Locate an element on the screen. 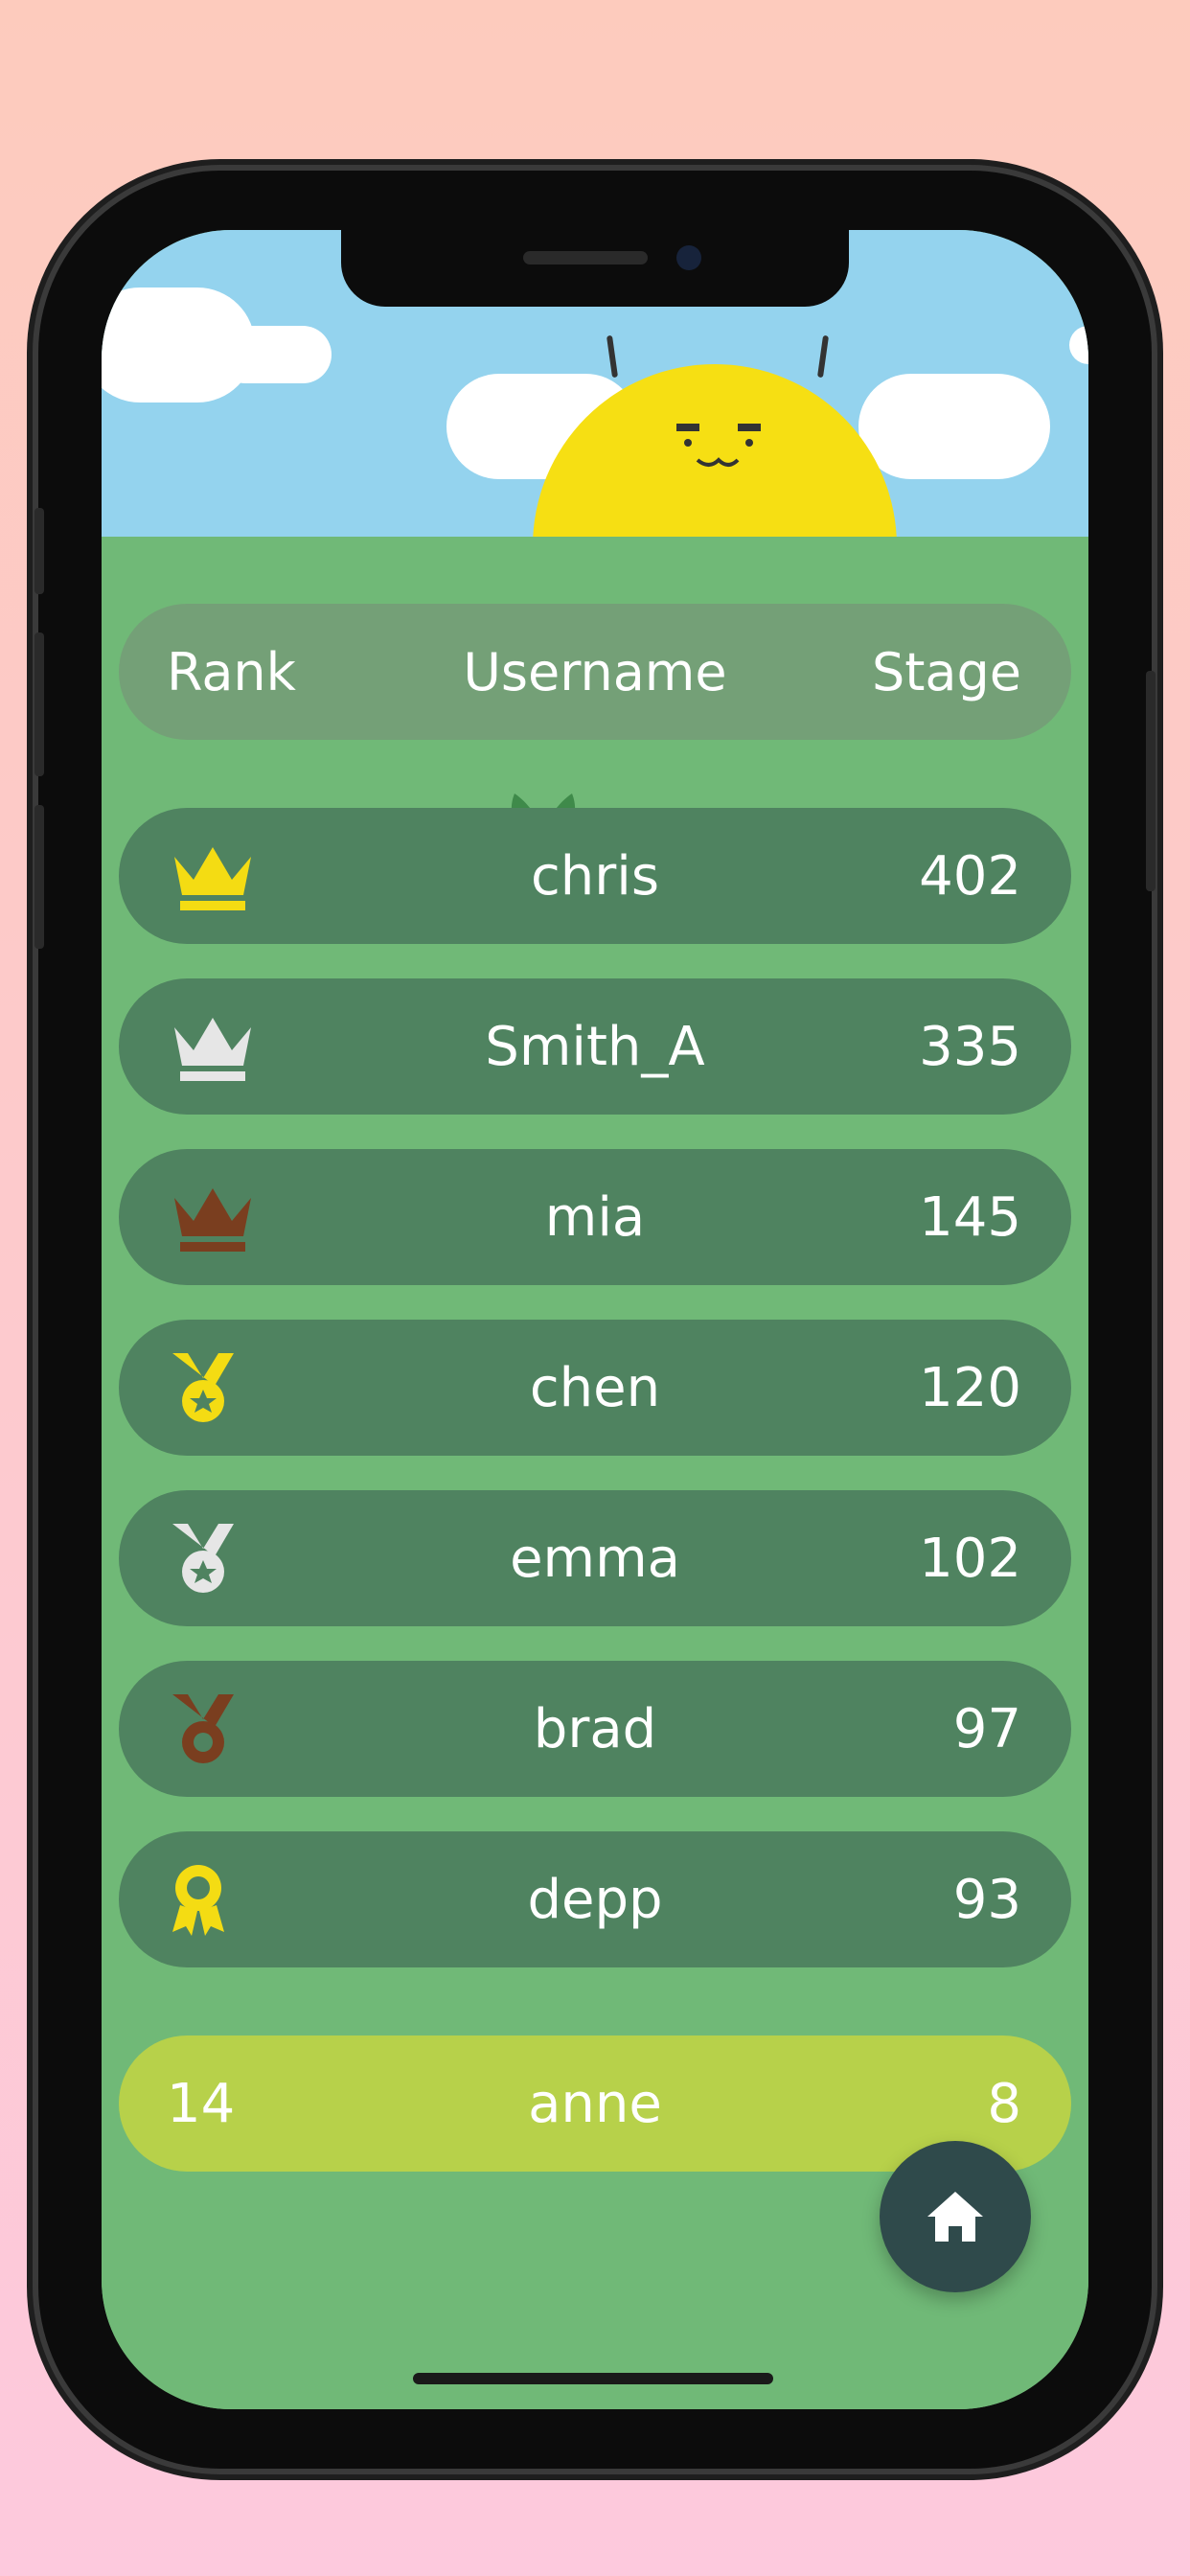 This screenshot has height=2576, width=1190. power-button is located at coordinates (1151, 781).